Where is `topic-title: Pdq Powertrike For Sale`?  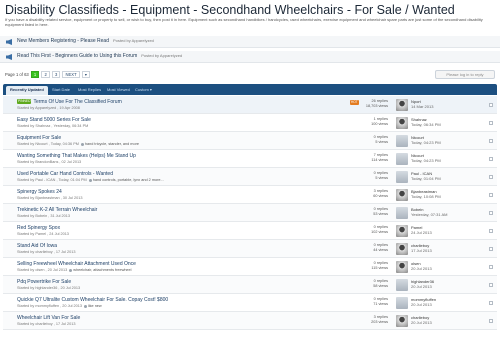
topic-title: Pdq Powertrike For Sale is located at coordinates (44, 282).